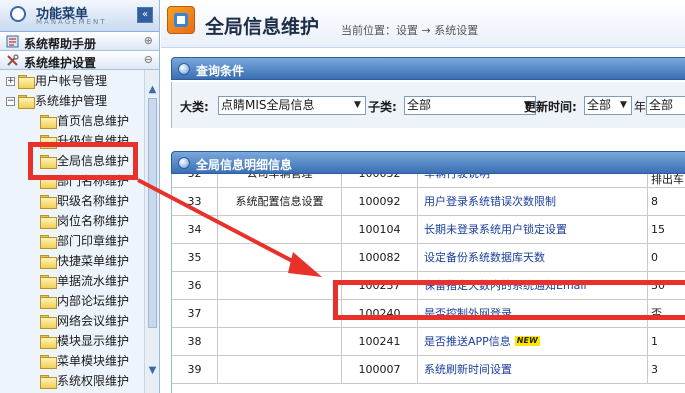 Image resolution: width=685 pixels, height=393 pixels. Describe the element at coordinates (10, 101) in the screenshot. I see `collapse-minus-icon: −` at that location.